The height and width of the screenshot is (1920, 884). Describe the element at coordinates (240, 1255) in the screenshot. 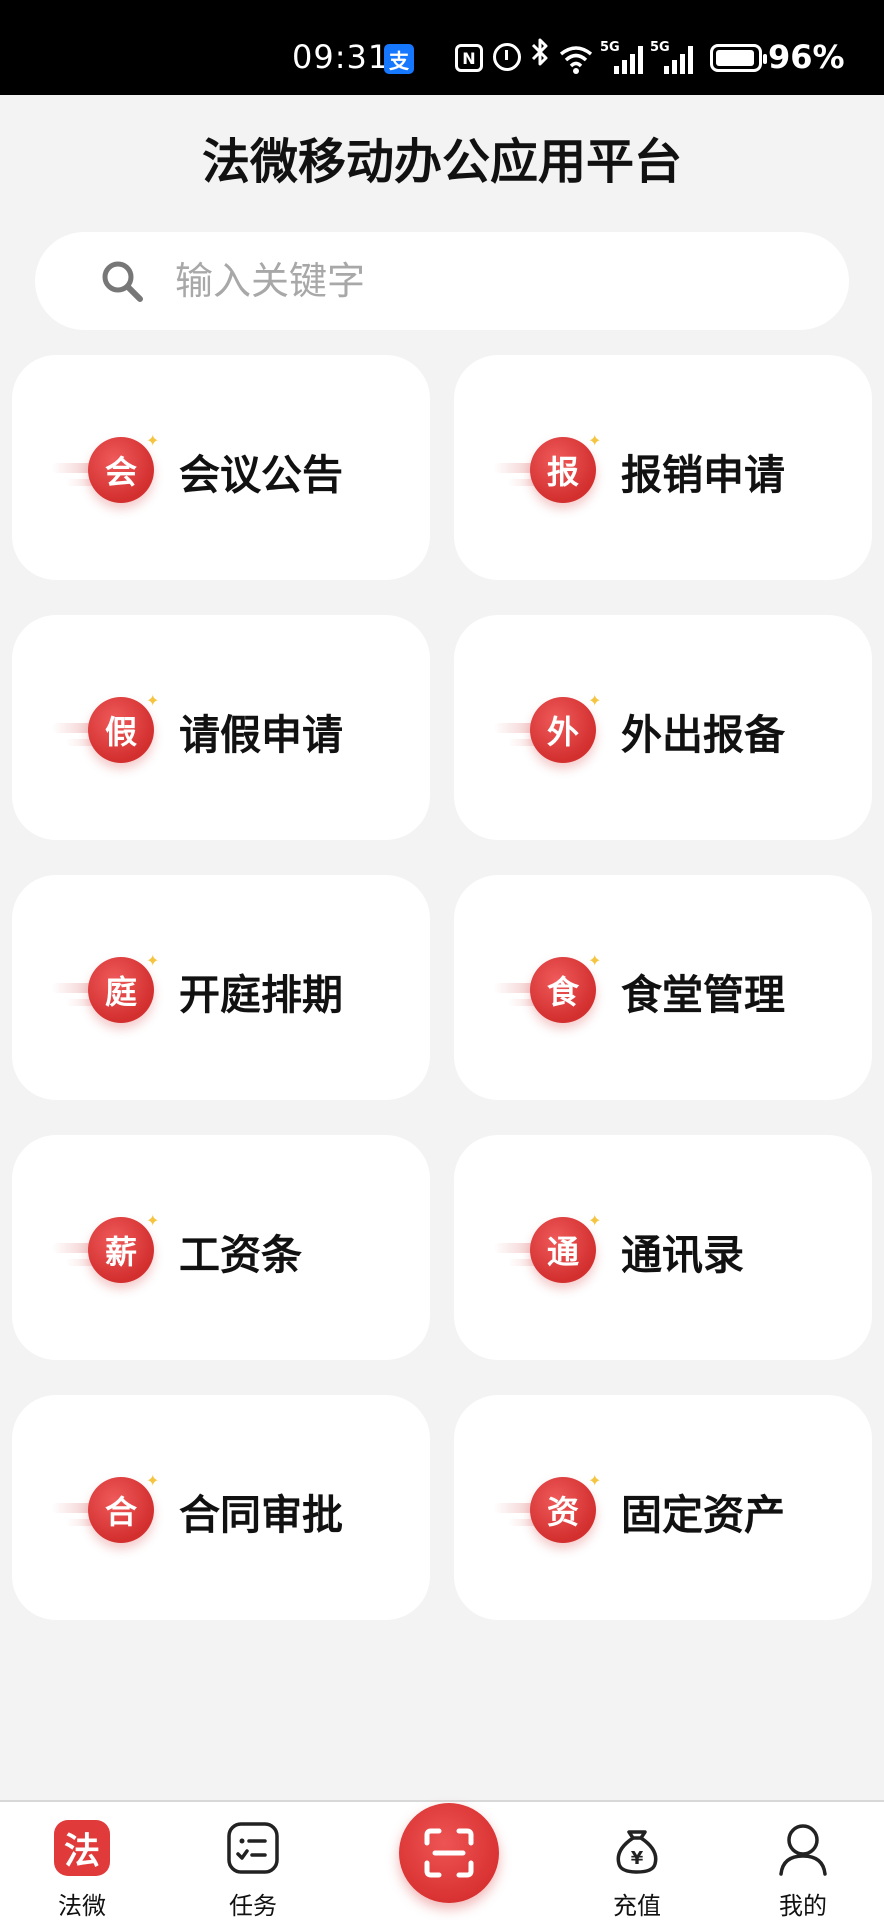

I see `app-label: 工资条` at that location.